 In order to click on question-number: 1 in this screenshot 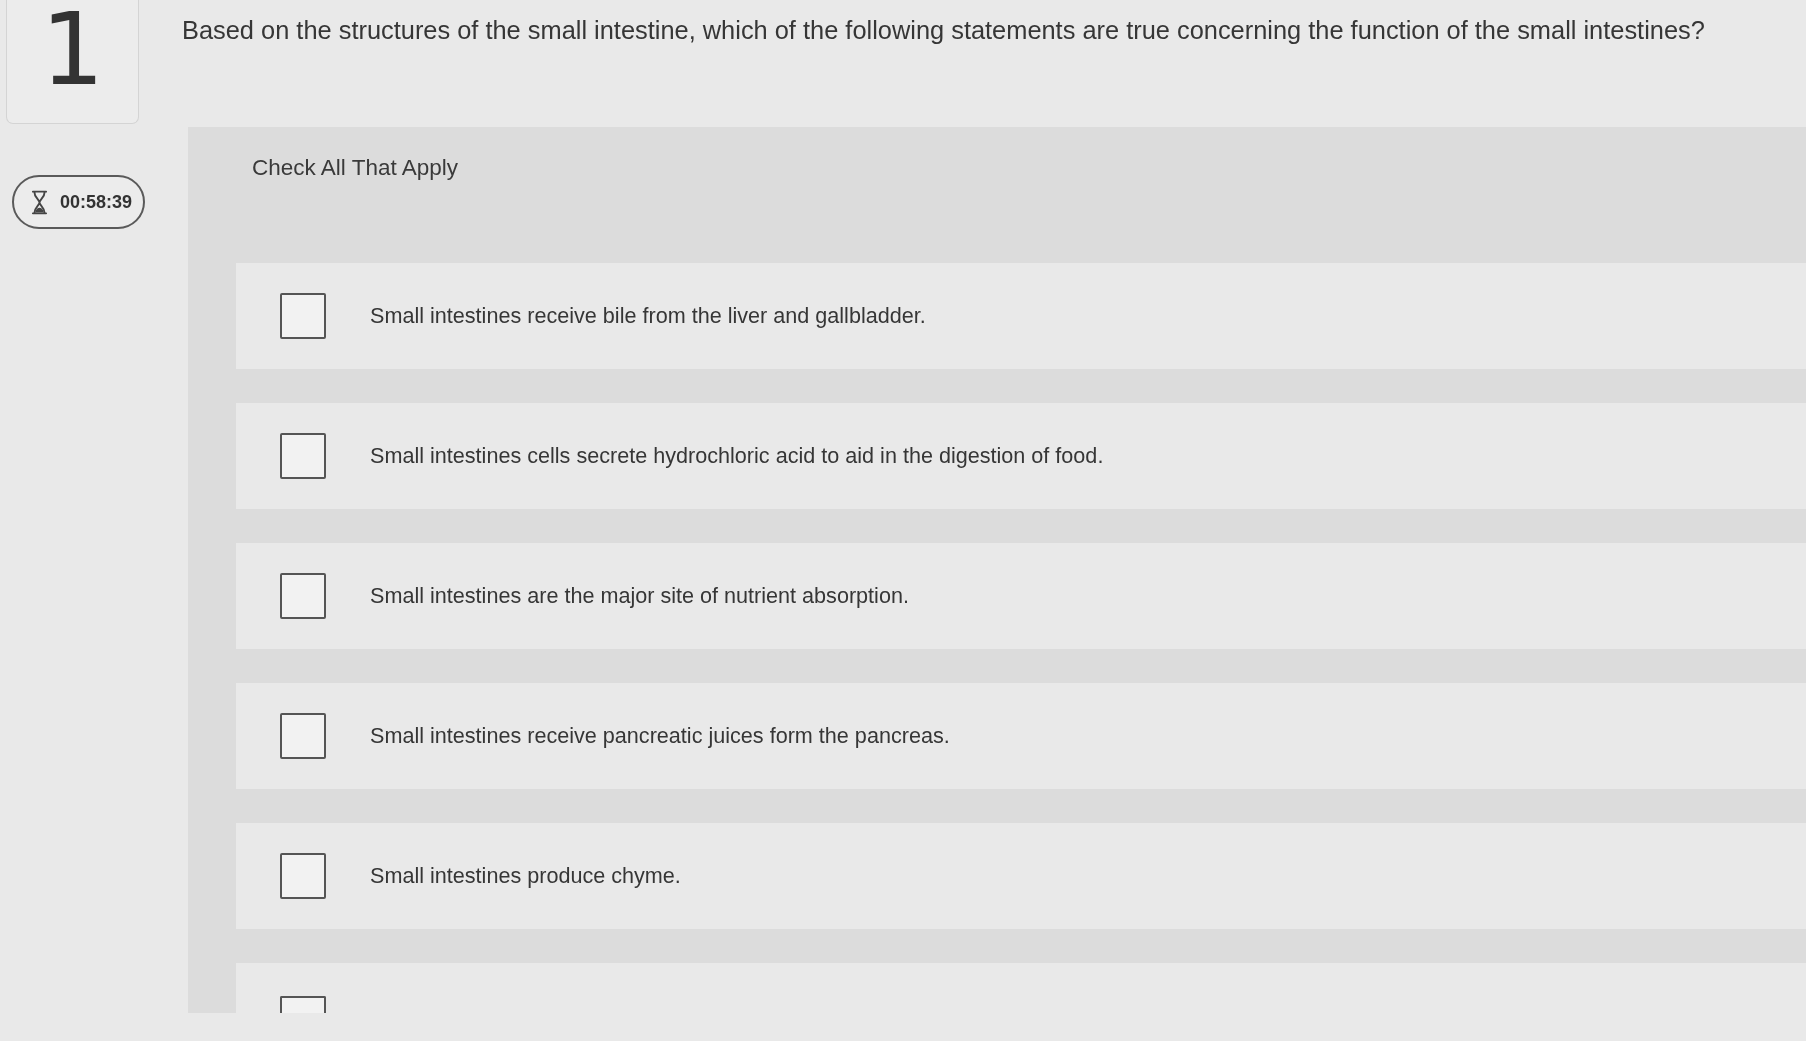, I will do `click(72, 50)`.